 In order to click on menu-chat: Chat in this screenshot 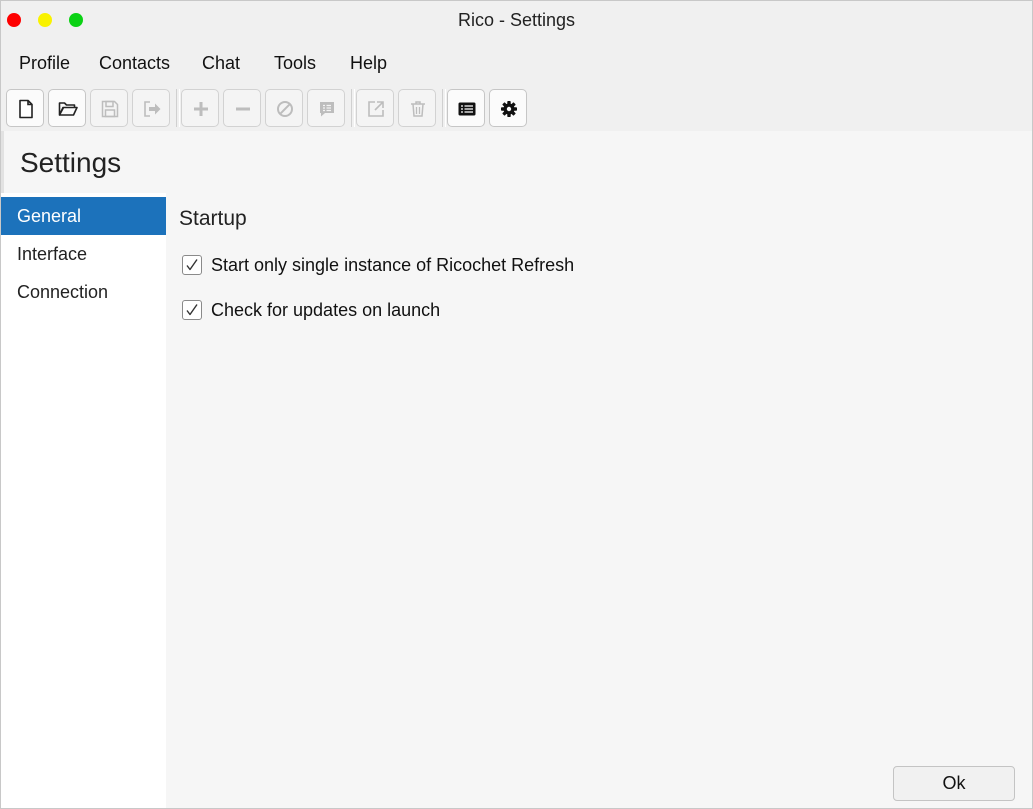, I will do `click(221, 63)`.